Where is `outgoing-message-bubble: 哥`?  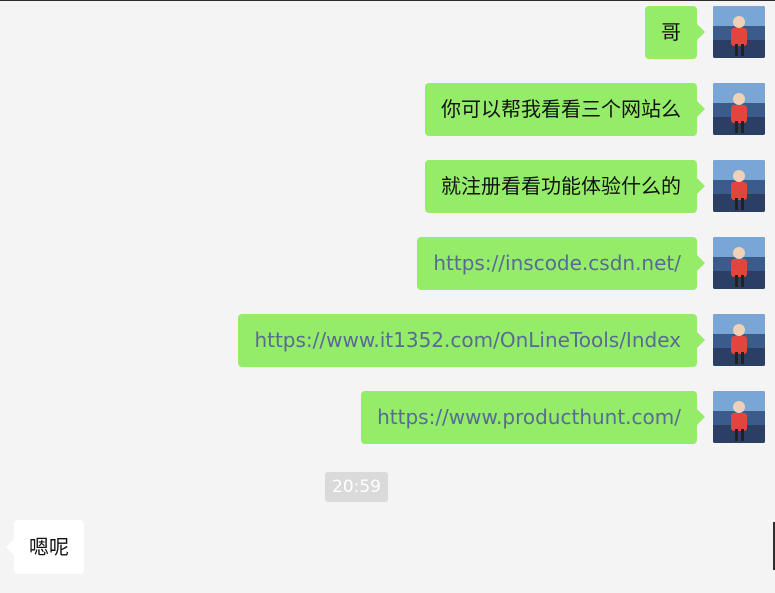
outgoing-message-bubble: 哥 is located at coordinates (675, 32).